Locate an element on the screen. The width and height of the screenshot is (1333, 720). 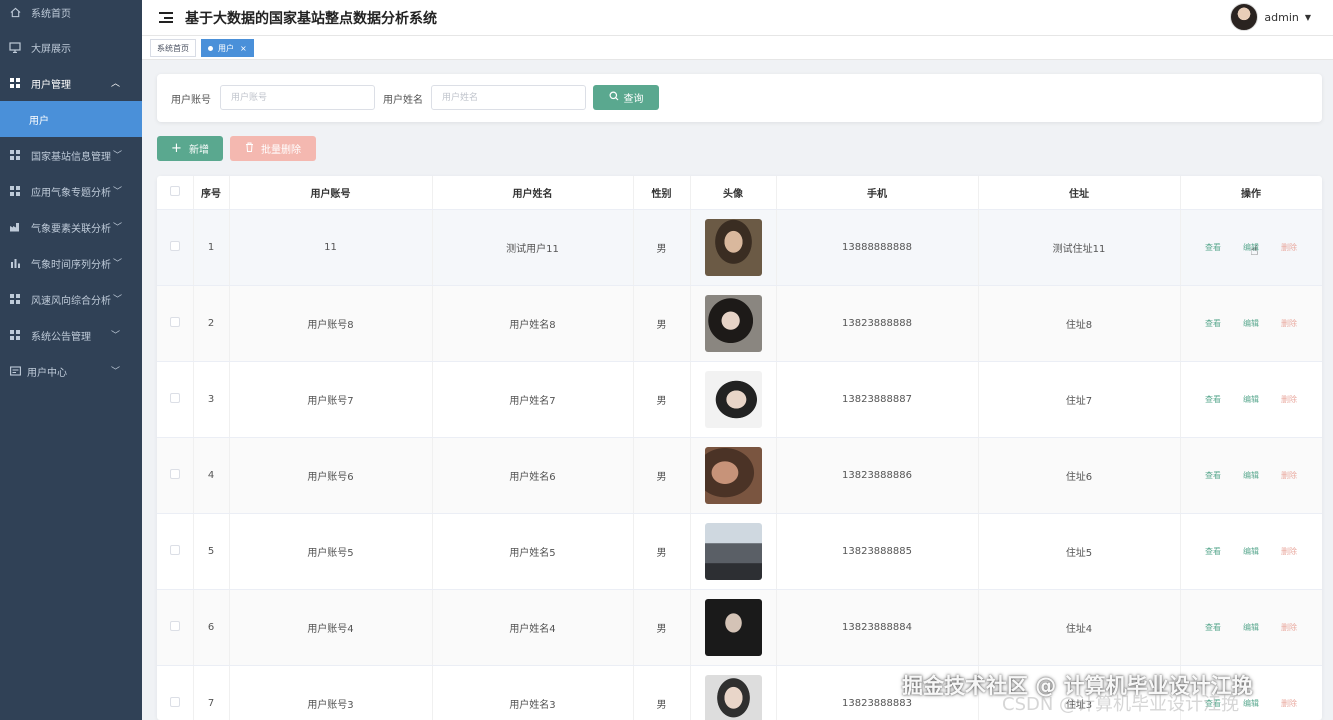
home-icon is located at coordinates (15, 12).